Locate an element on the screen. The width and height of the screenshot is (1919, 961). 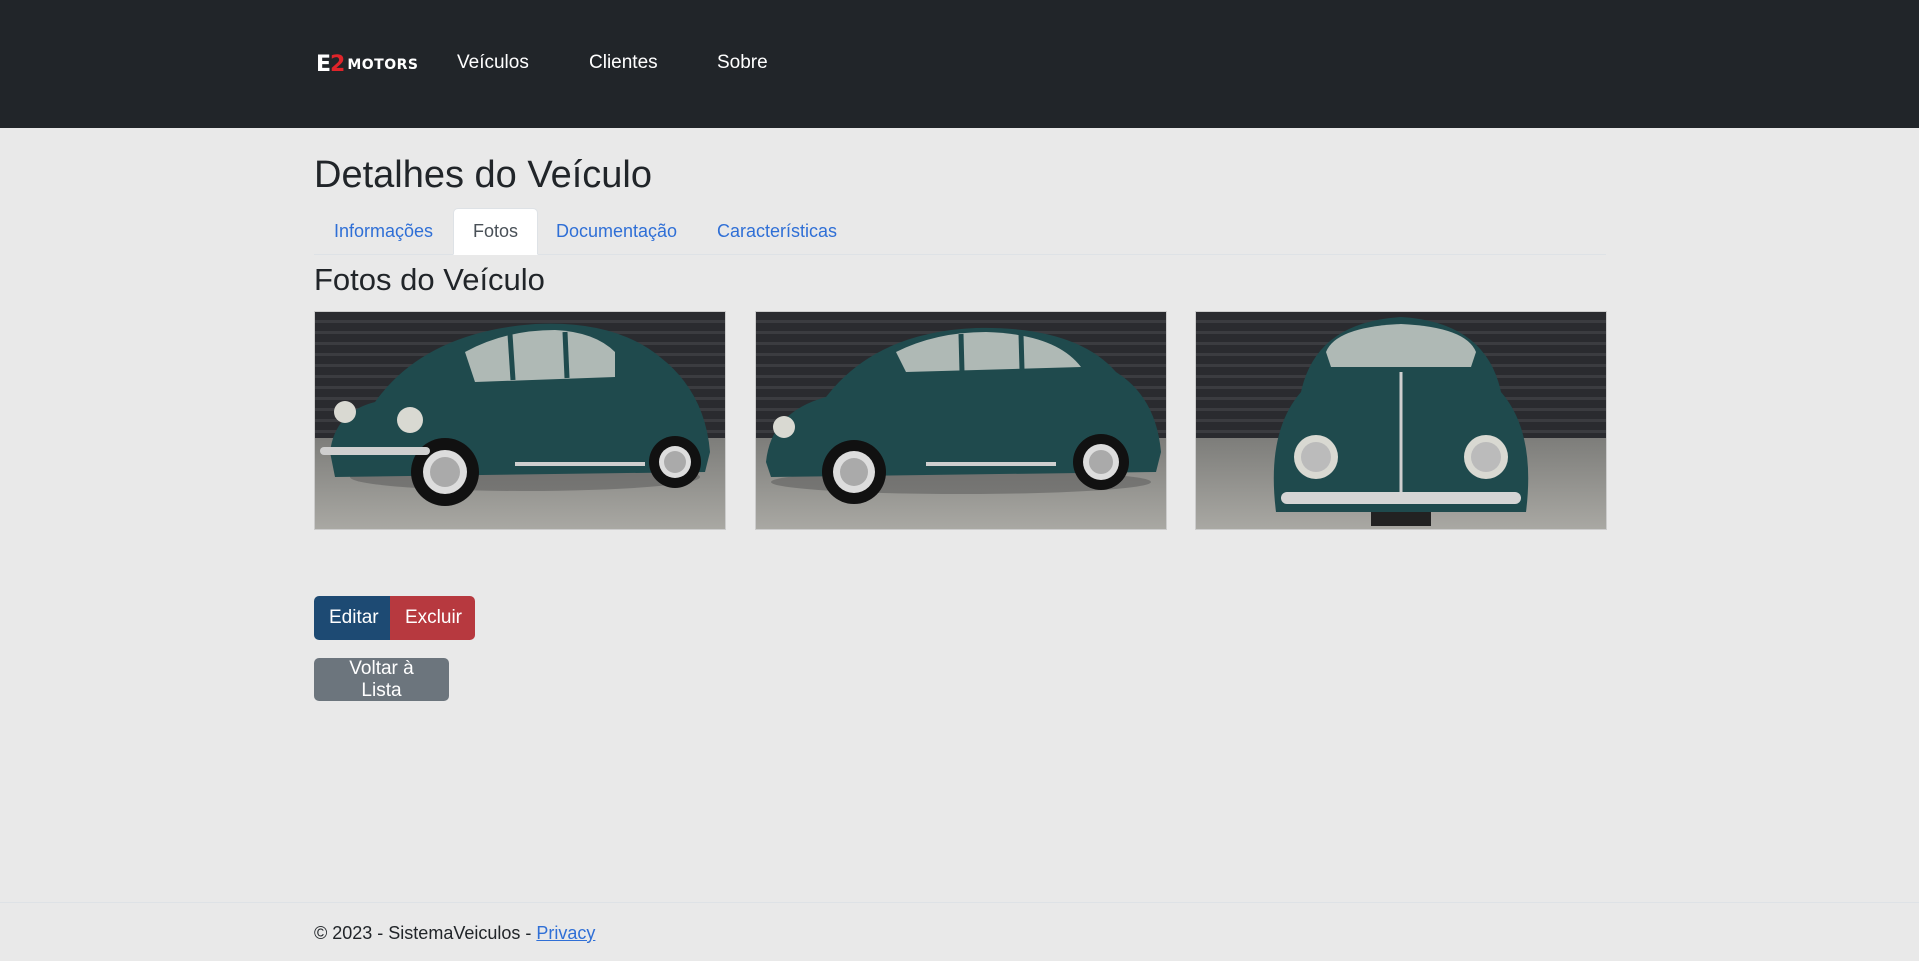
delete-button: Excluir is located at coordinates (432, 618).